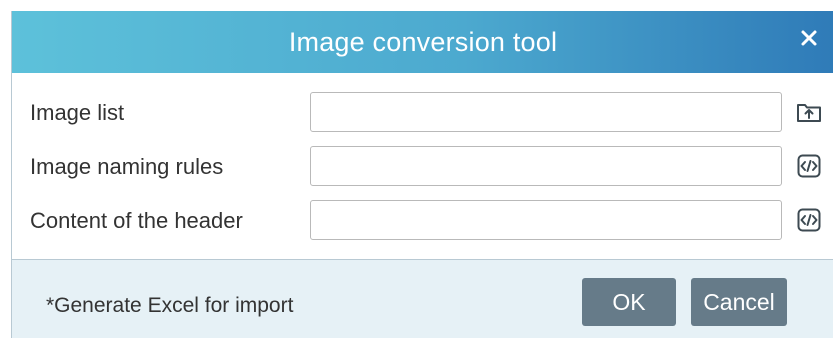 Image resolution: width=833 pixels, height=338 pixels. I want to click on upload-folder-button, so click(809, 112).